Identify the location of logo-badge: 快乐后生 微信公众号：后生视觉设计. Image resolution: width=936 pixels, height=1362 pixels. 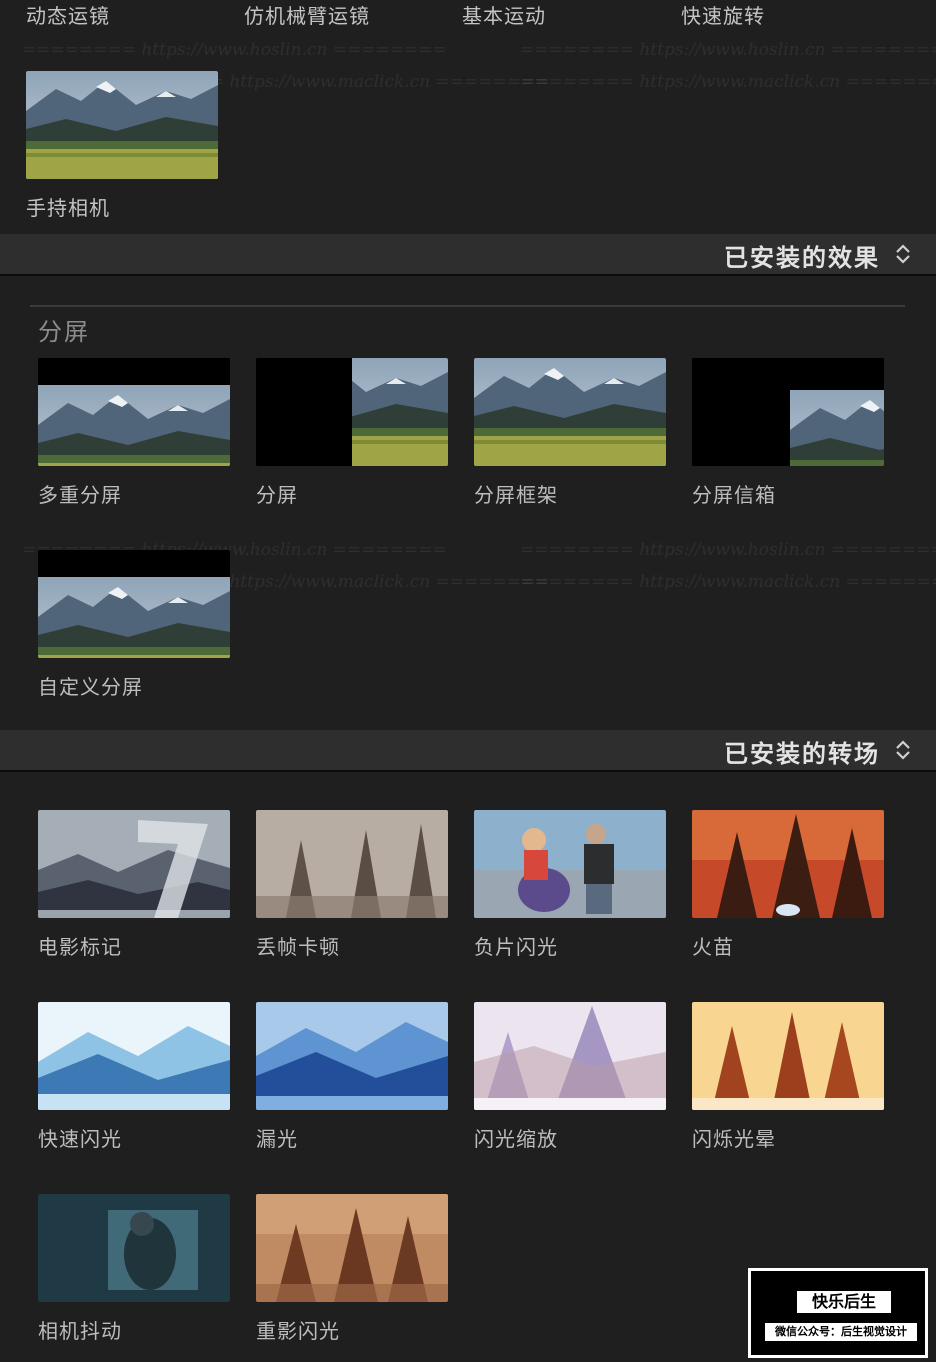
(838, 1313).